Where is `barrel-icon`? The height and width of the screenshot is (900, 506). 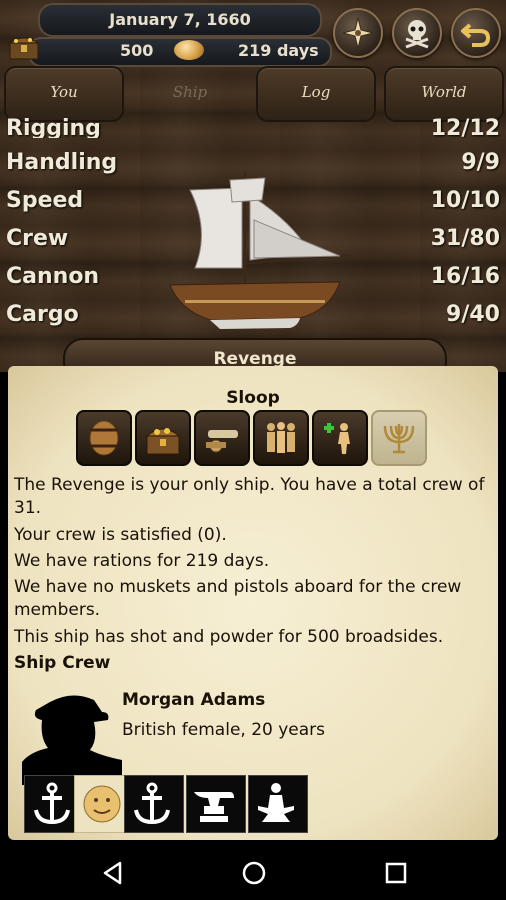
barrel-icon is located at coordinates (104, 438).